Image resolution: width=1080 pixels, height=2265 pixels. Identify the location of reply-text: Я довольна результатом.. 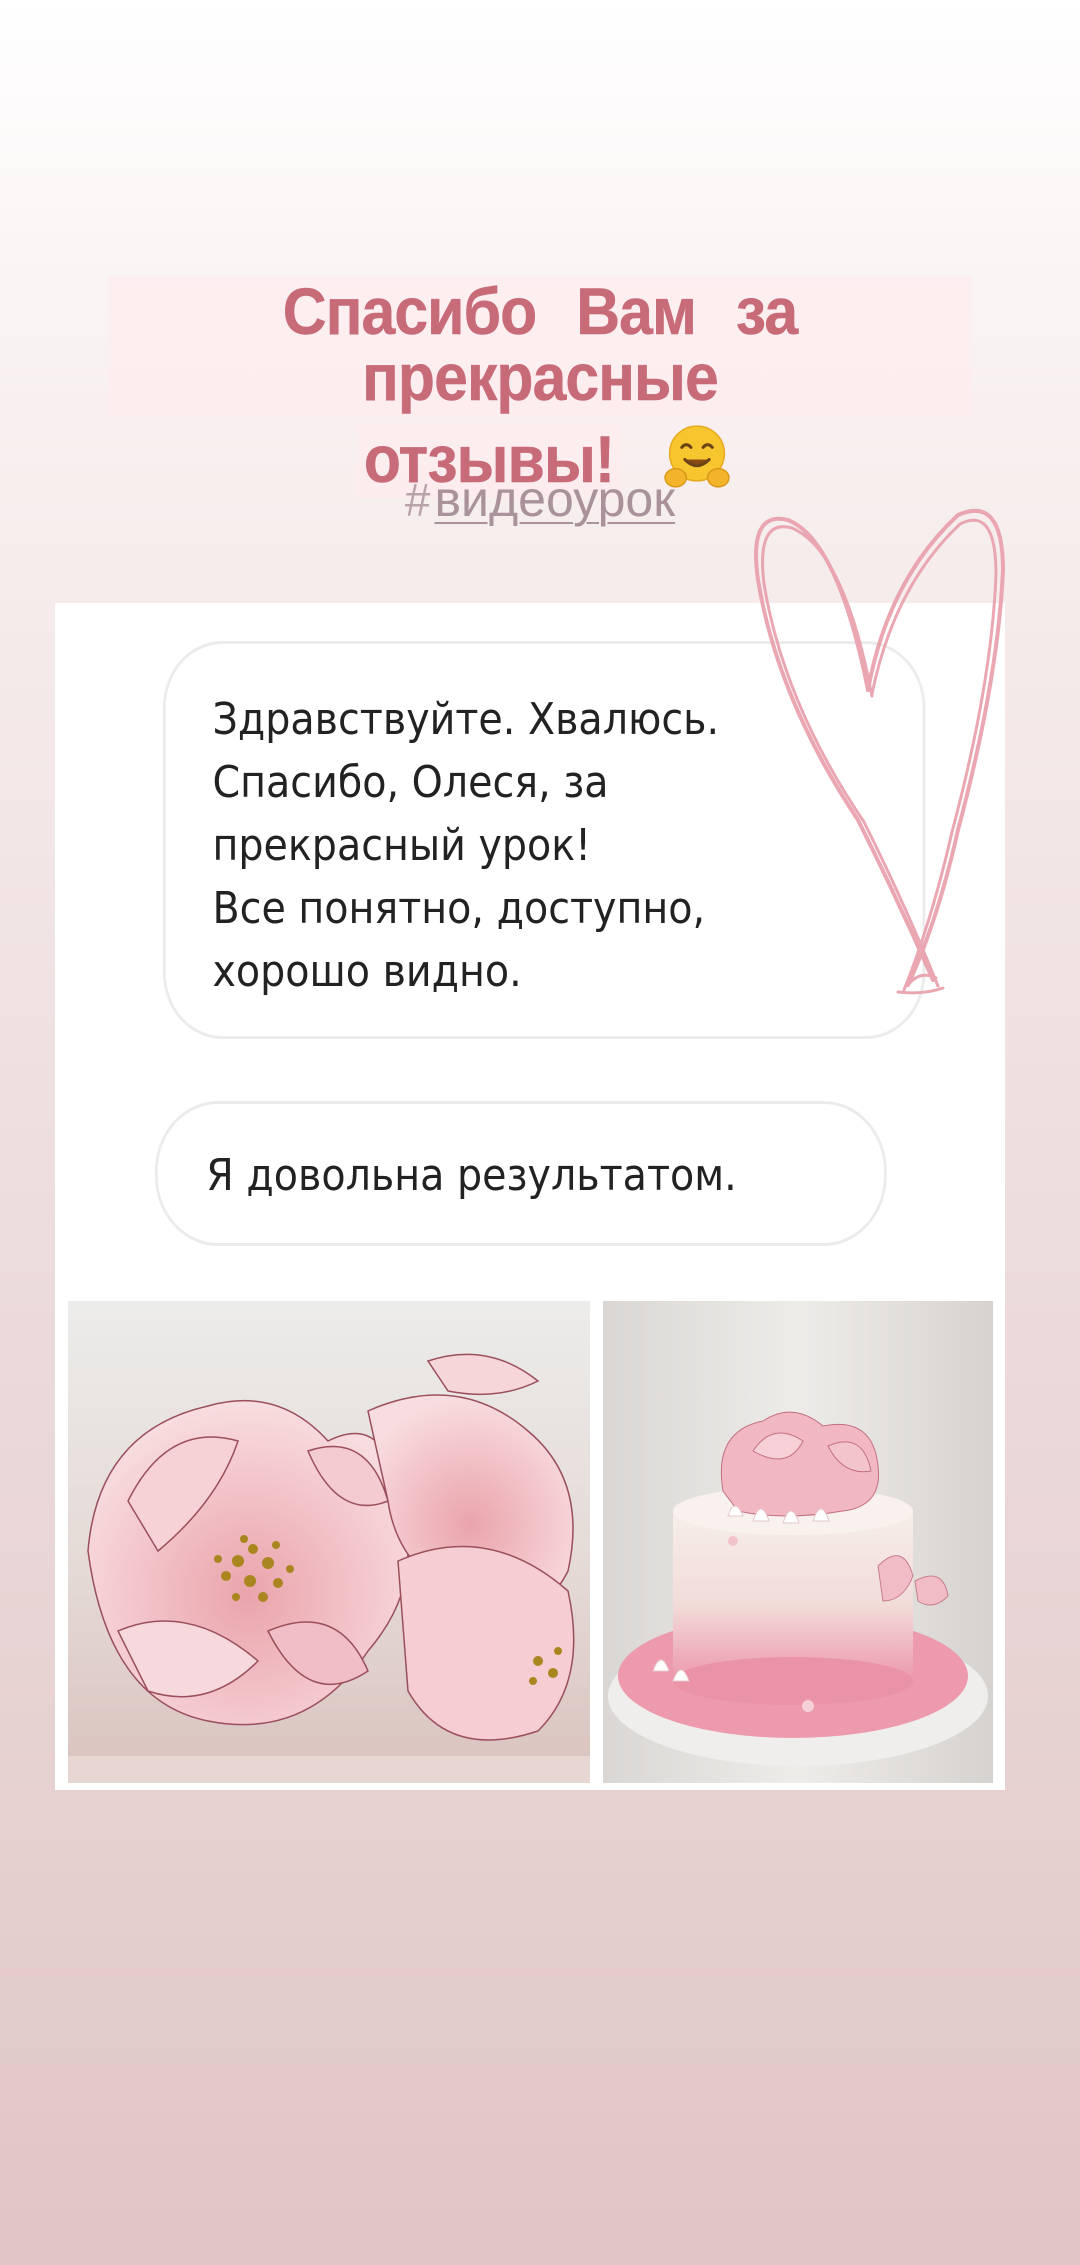
(471, 1175).